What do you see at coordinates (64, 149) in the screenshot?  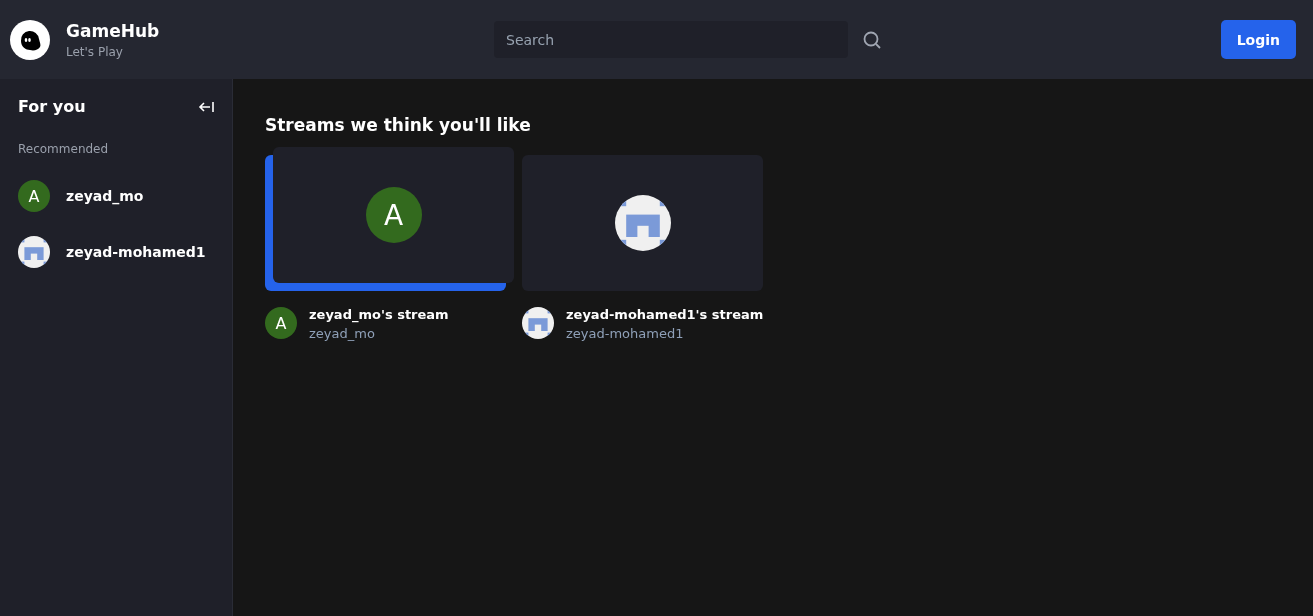 I see `section-label: Recommended` at bounding box center [64, 149].